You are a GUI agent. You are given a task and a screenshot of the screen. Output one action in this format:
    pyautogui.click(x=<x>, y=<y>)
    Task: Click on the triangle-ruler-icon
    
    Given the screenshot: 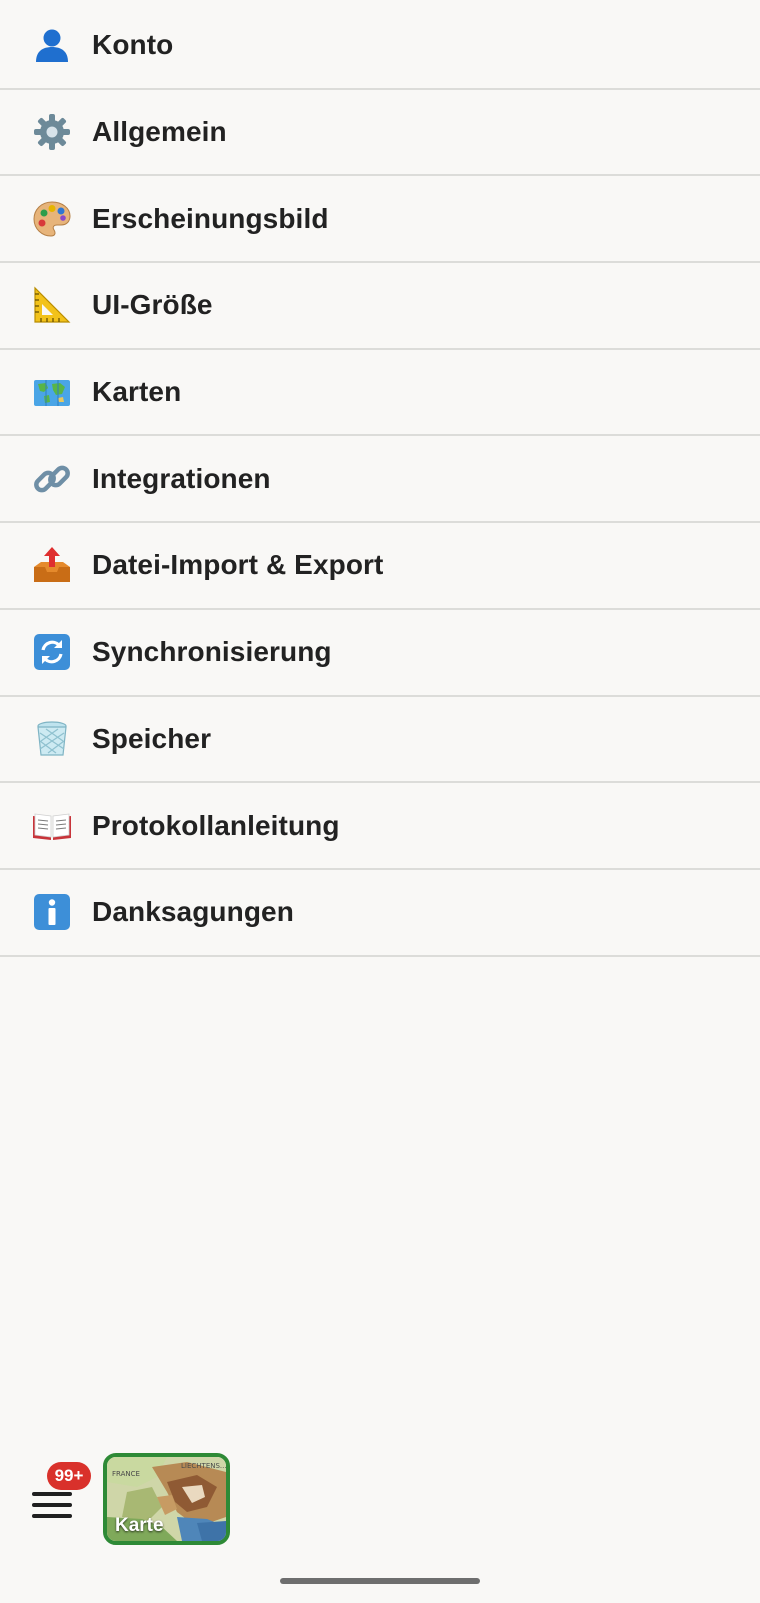 What is the action you would take?
    pyautogui.click(x=52, y=305)
    